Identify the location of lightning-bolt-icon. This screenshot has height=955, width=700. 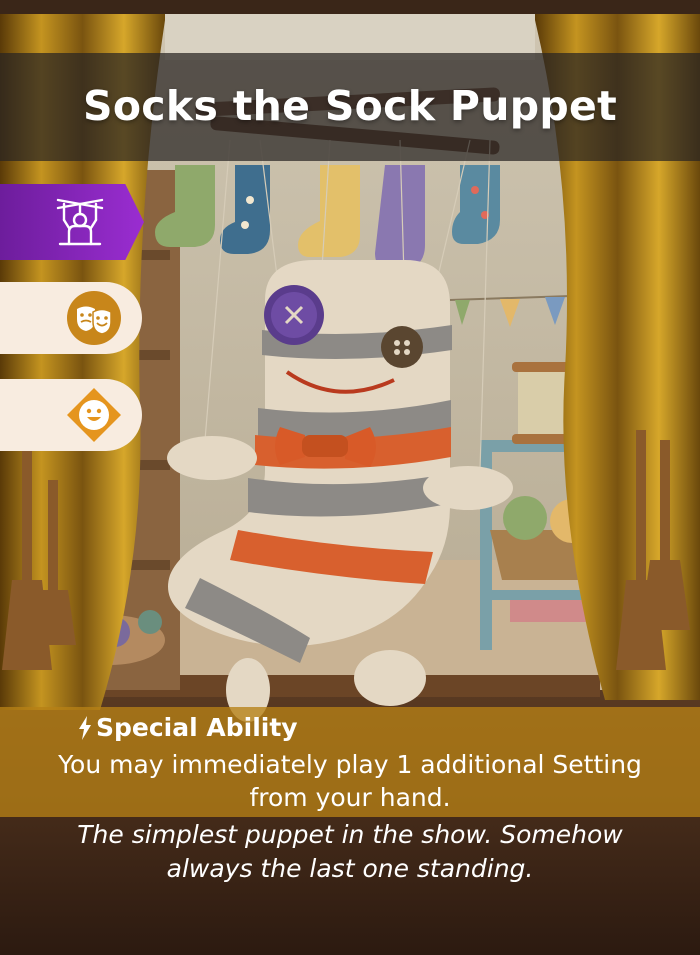
(85, 727).